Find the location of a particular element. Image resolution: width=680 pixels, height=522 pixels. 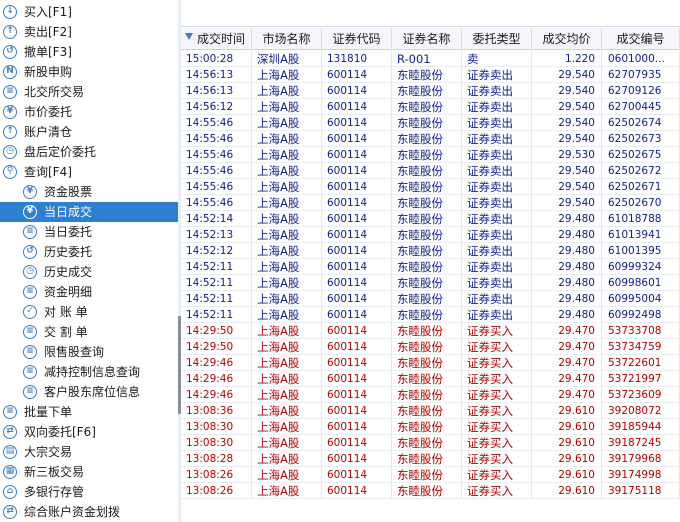

cell-deal-time: 14:55:46 is located at coordinates (216, 155).